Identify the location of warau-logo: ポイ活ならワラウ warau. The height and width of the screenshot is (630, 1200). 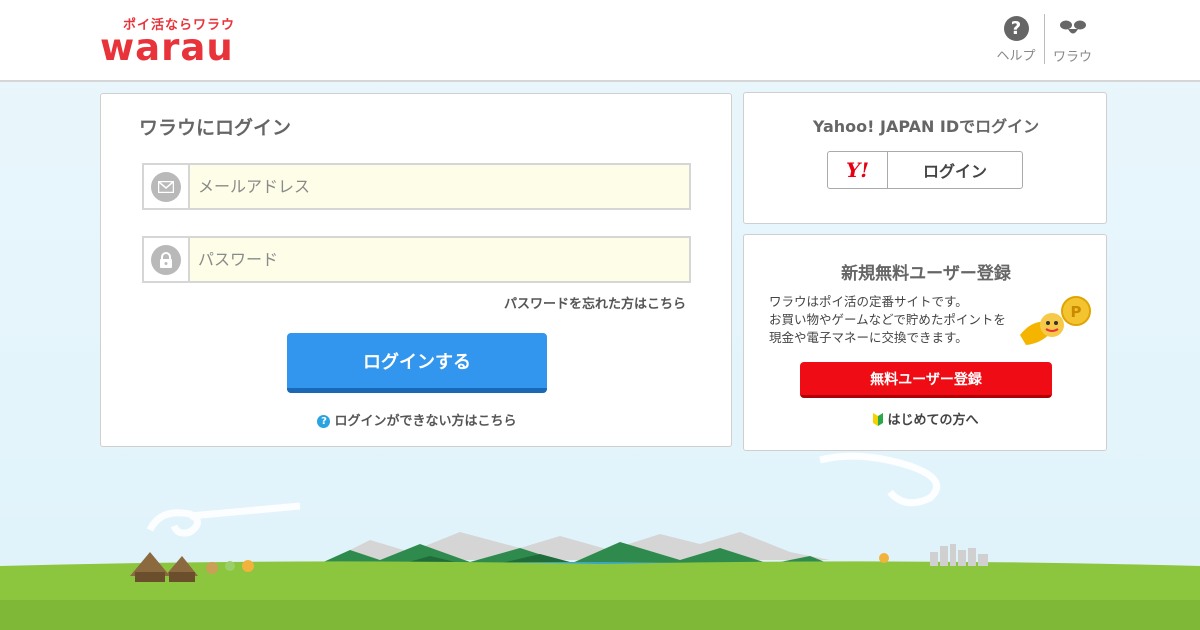
(180, 41).